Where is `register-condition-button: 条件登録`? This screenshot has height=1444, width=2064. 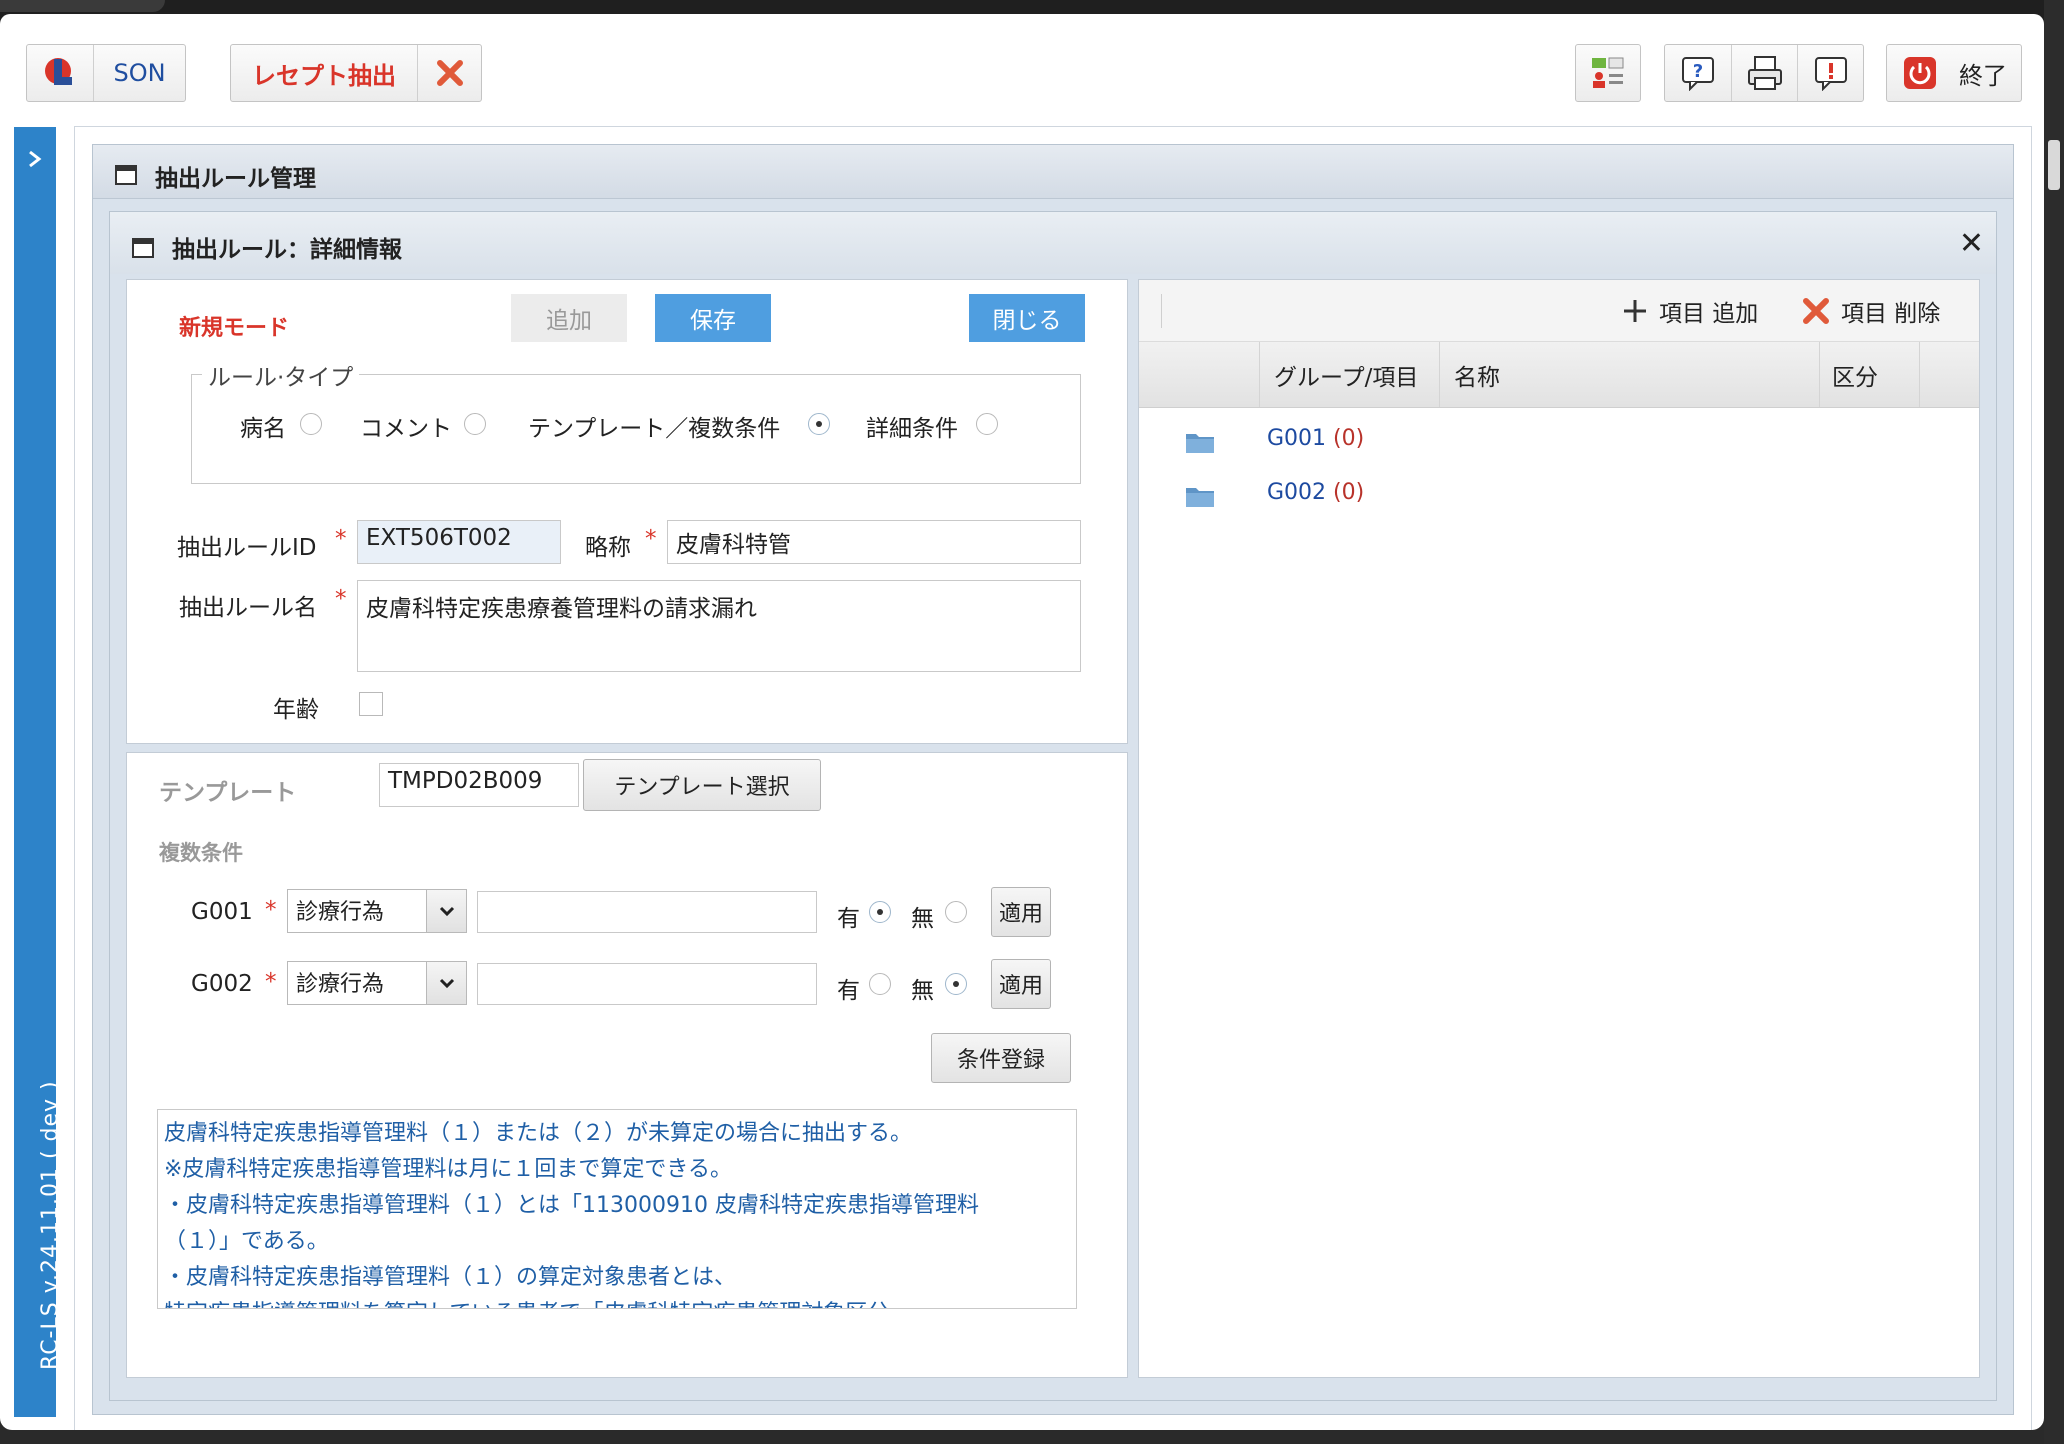 register-condition-button: 条件登録 is located at coordinates (1001, 1058).